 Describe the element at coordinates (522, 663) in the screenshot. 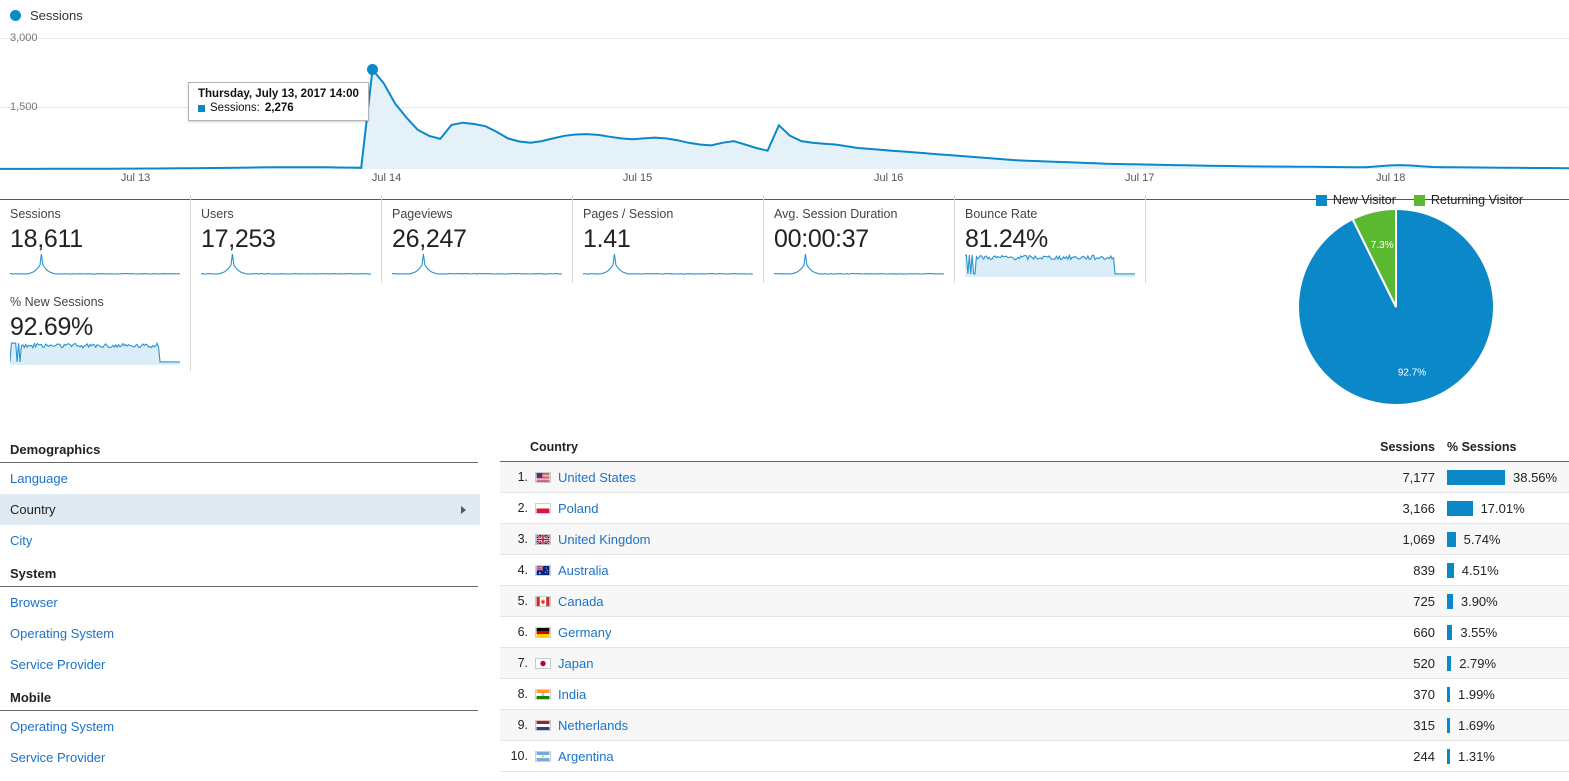

I see `row-rank: 7.` at that location.